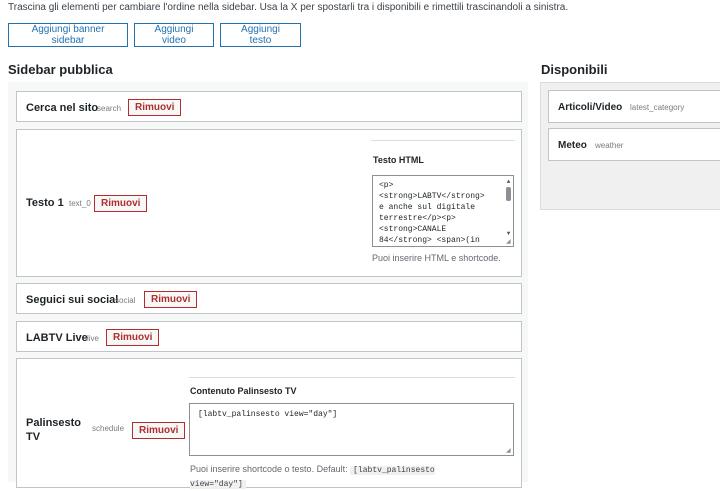 Image resolution: width=720 pixels, height=491 pixels. Describe the element at coordinates (72, 300) in the screenshot. I see `widget-name: Seguici sui social` at that location.